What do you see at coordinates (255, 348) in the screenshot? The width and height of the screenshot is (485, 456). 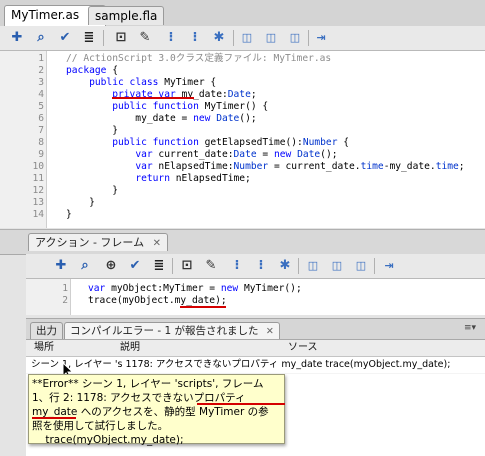 I see `error-list-header: 場所 説明 ソース` at bounding box center [255, 348].